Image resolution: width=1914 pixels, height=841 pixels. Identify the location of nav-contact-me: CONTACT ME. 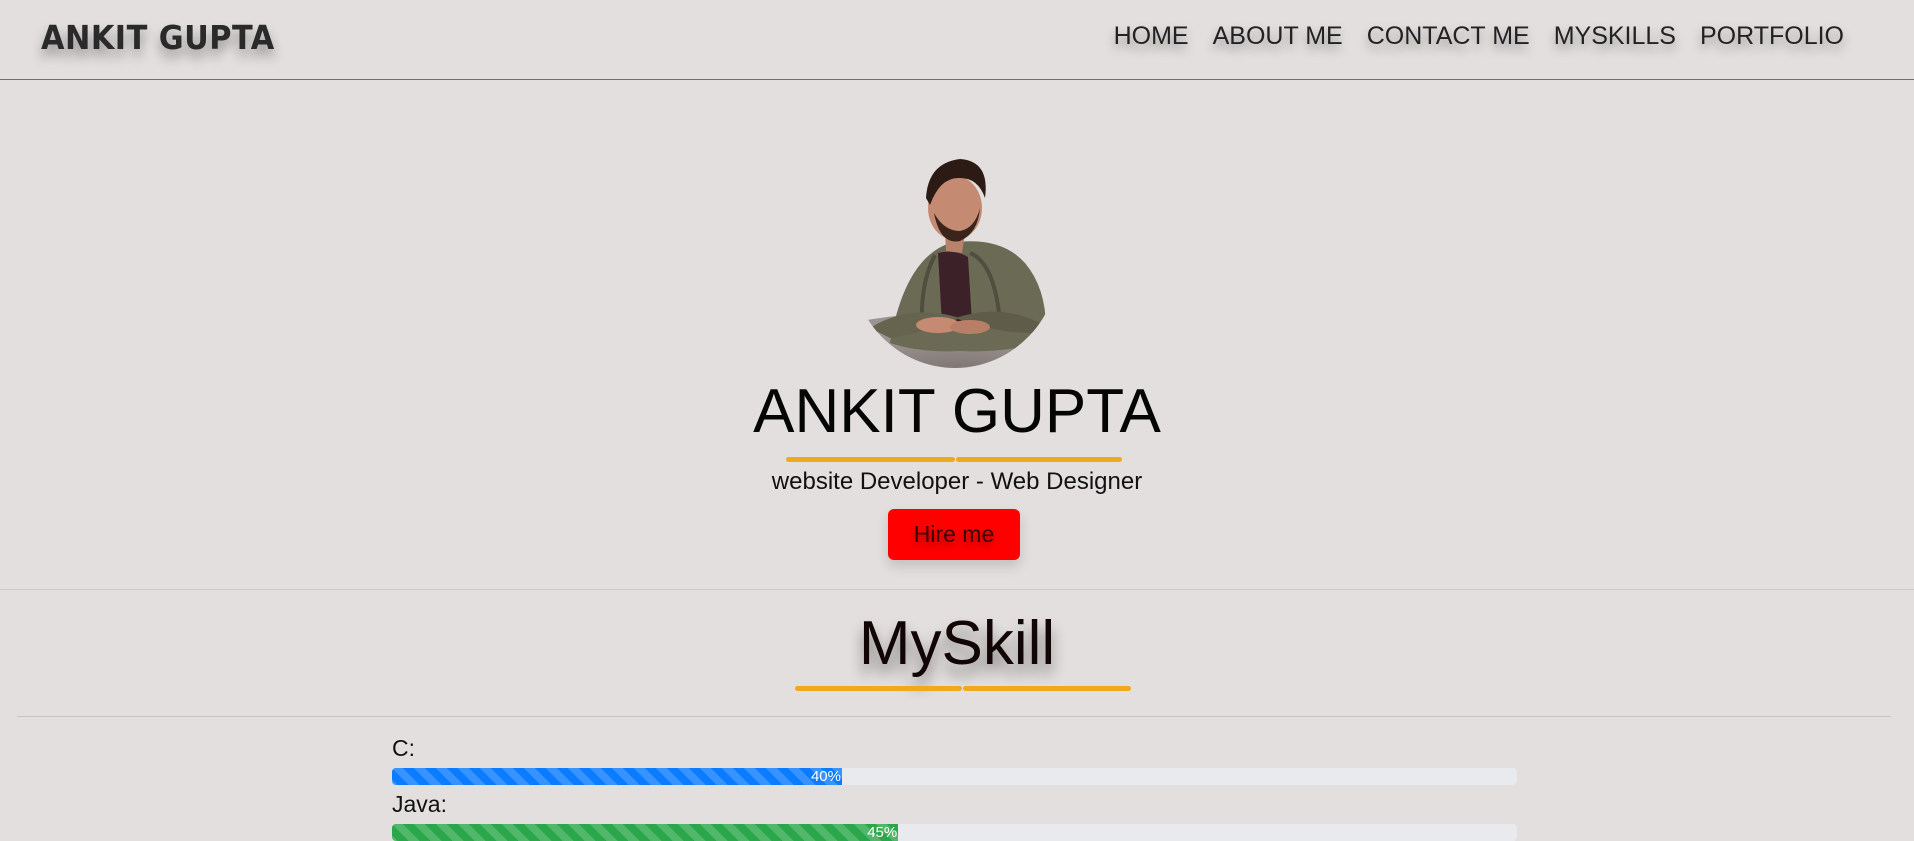
(1448, 36).